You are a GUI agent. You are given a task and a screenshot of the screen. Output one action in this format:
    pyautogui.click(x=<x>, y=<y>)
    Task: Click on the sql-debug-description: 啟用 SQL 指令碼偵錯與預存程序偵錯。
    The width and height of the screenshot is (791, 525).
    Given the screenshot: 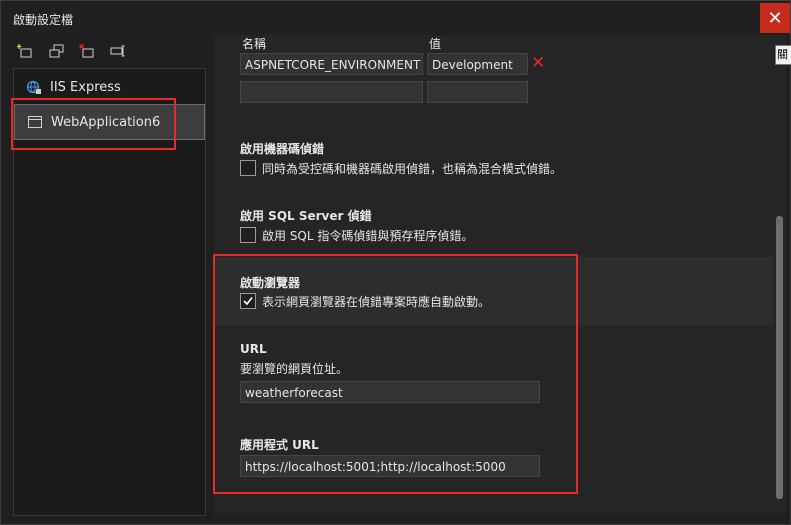 What is the action you would take?
    pyautogui.click(x=368, y=236)
    